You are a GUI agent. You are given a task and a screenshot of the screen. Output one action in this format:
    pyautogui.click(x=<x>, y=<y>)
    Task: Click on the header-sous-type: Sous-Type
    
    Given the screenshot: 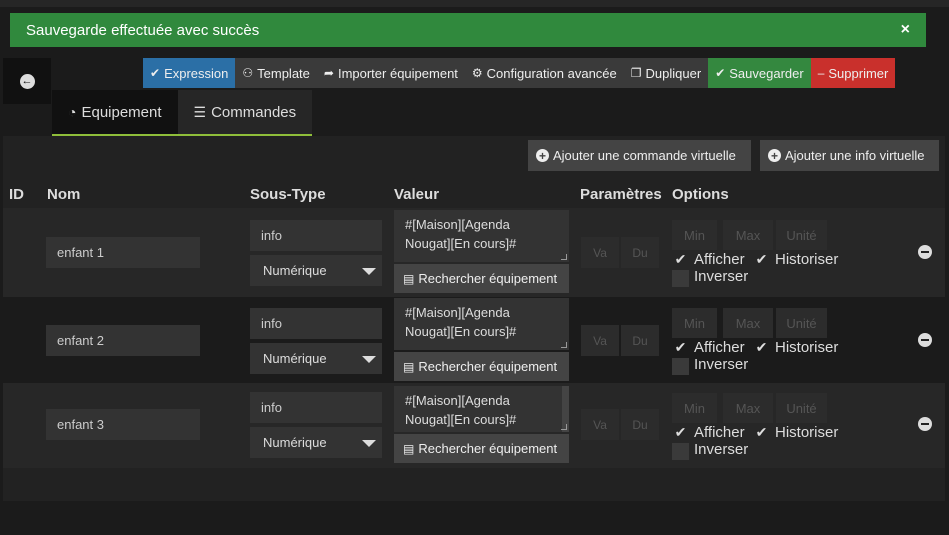 What is the action you would take?
    pyautogui.click(x=288, y=194)
    